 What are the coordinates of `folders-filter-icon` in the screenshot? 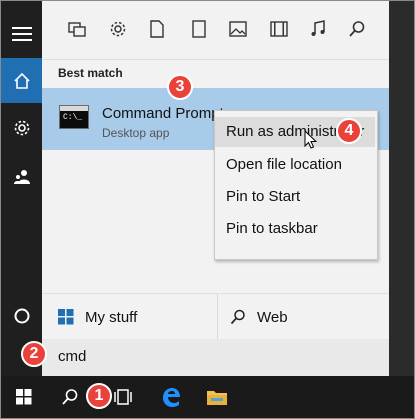 It's located at (199, 29).